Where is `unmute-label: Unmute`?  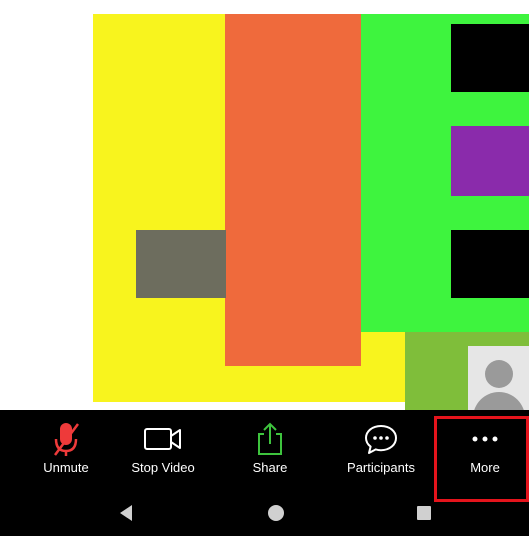 unmute-label: Unmute is located at coordinates (66, 467).